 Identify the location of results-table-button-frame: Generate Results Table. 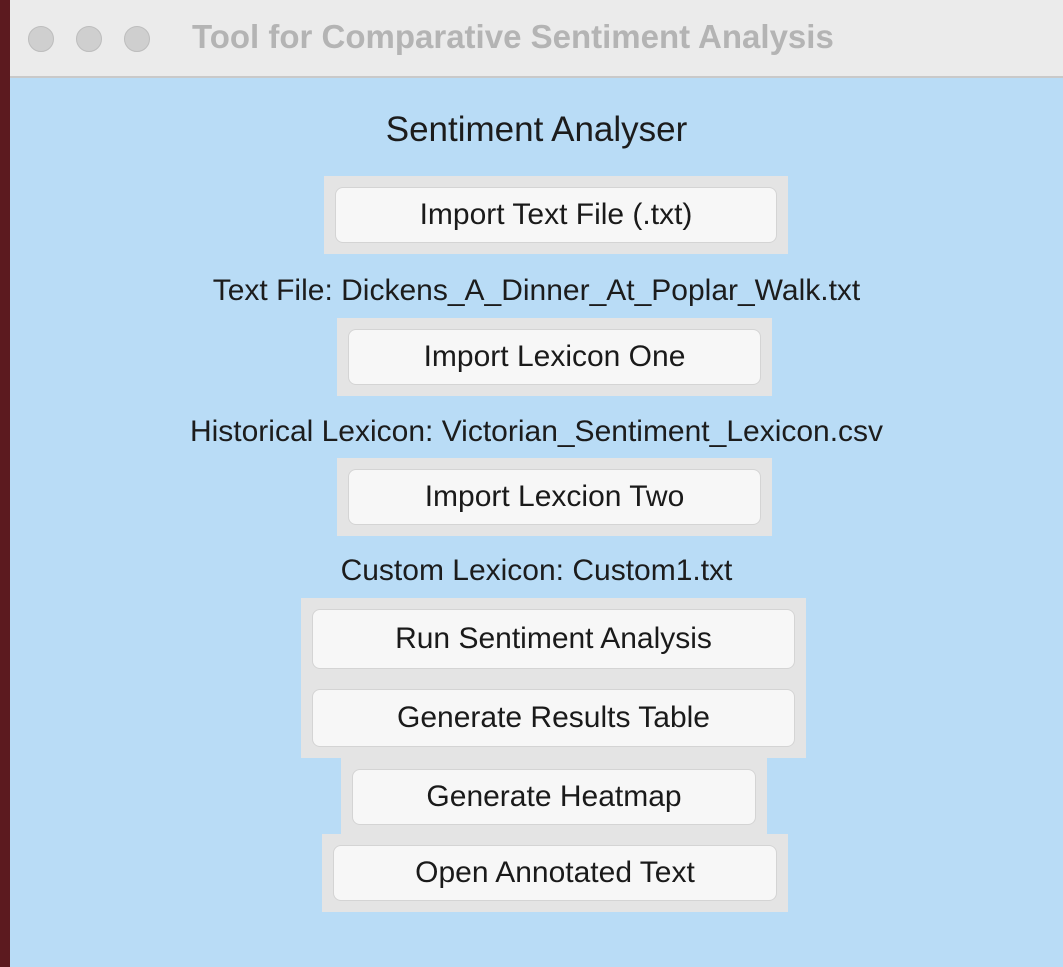
(553, 718).